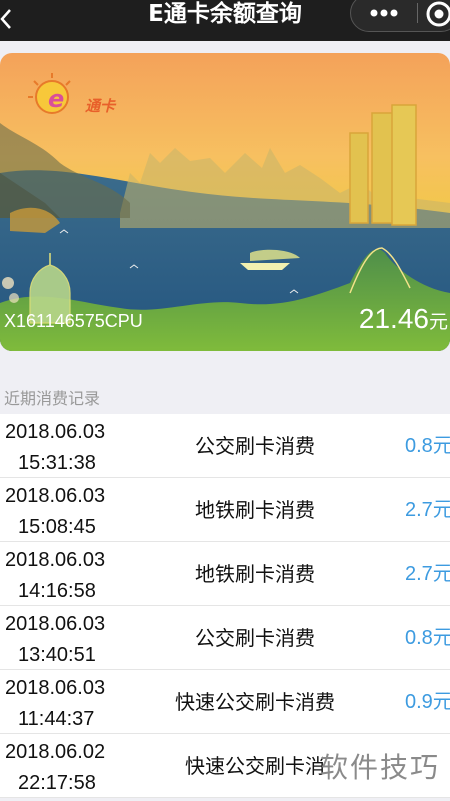 The image size is (450, 801). I want to click on record-time: 15:08:45, so click(57, 527).